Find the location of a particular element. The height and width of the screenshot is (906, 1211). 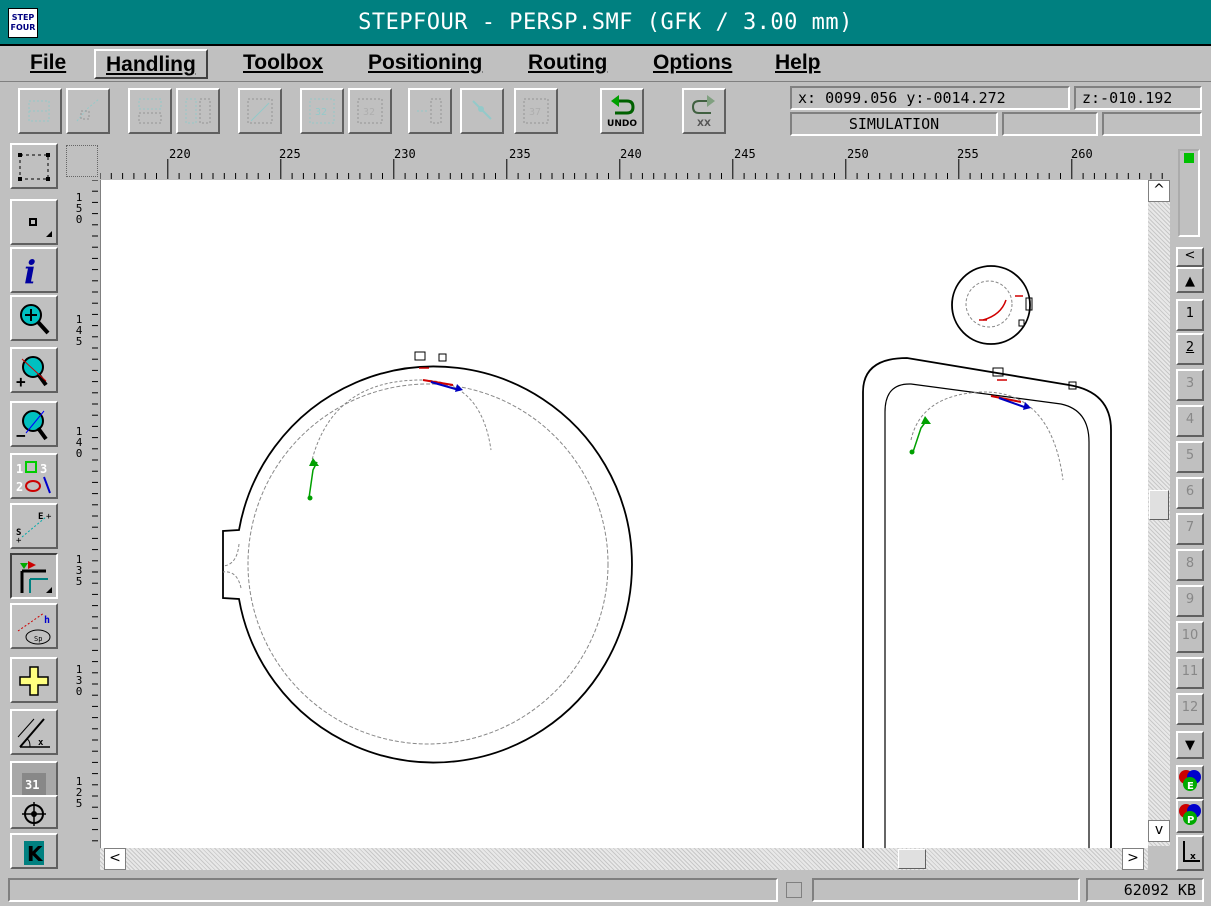

rotate-icon is located at coordinates (88, 110).